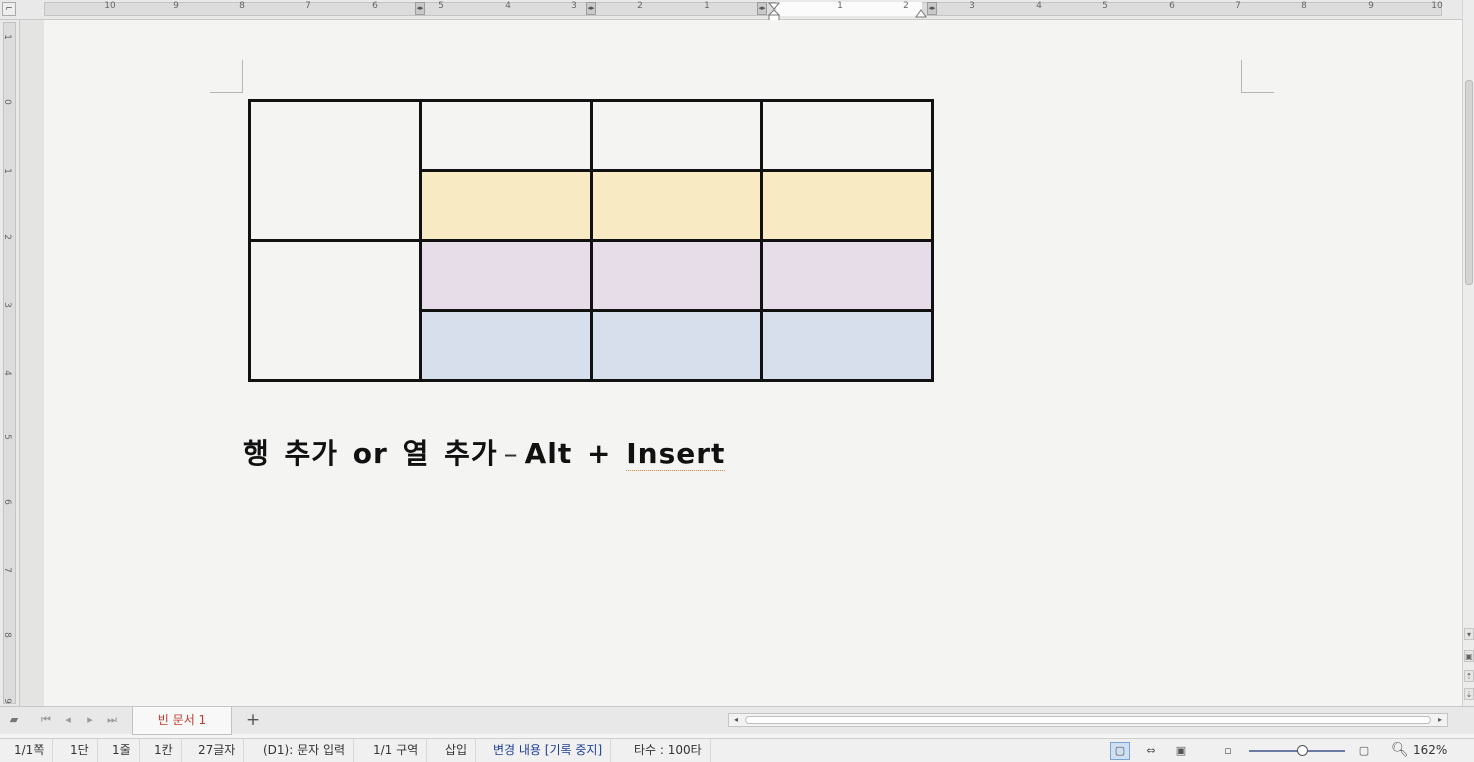 The width and height of the screenshot is (1474, 762). What do you see at coordinates (1469, 656) in the screenshot?
I see `page-view-icon: ▣` at bounding box center [1469, 656].